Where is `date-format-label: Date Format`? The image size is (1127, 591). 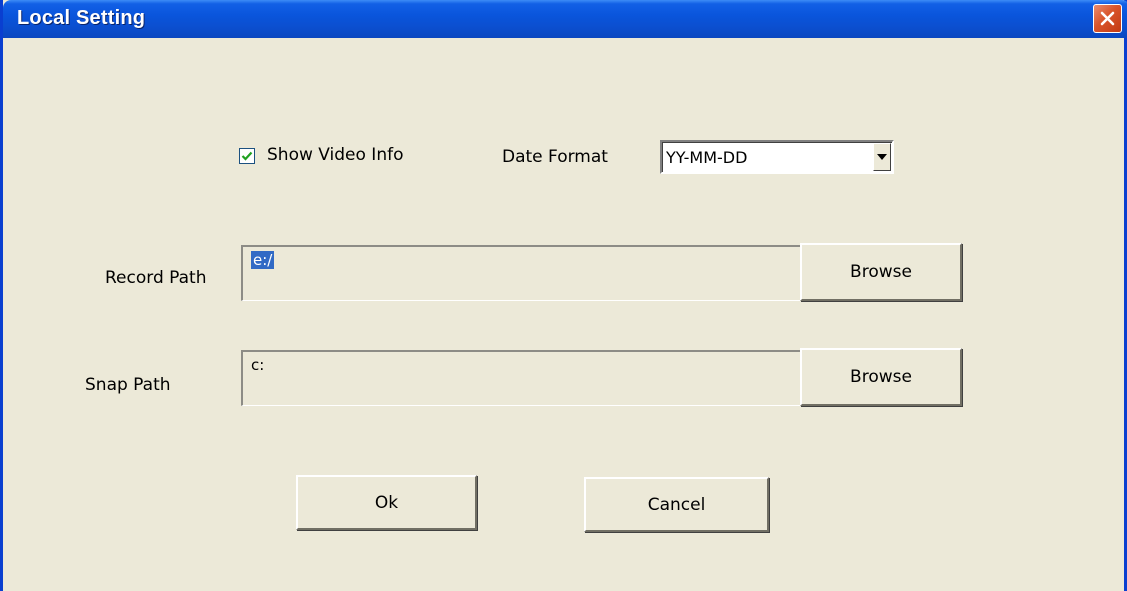
date-format-label: Date Format is located at coordinates (555, 157).